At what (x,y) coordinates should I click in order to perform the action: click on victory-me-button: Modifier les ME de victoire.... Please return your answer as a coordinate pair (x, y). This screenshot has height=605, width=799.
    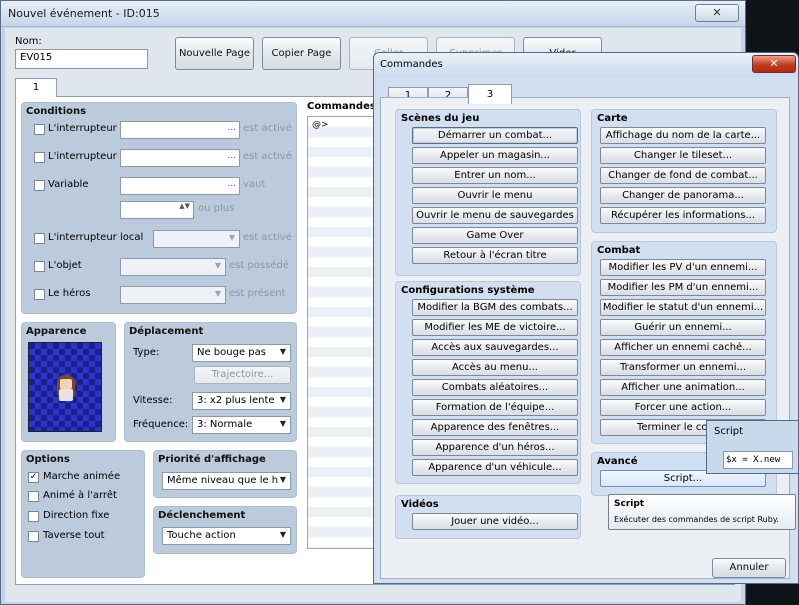
    Looking at the image, I should click on (495, 327).